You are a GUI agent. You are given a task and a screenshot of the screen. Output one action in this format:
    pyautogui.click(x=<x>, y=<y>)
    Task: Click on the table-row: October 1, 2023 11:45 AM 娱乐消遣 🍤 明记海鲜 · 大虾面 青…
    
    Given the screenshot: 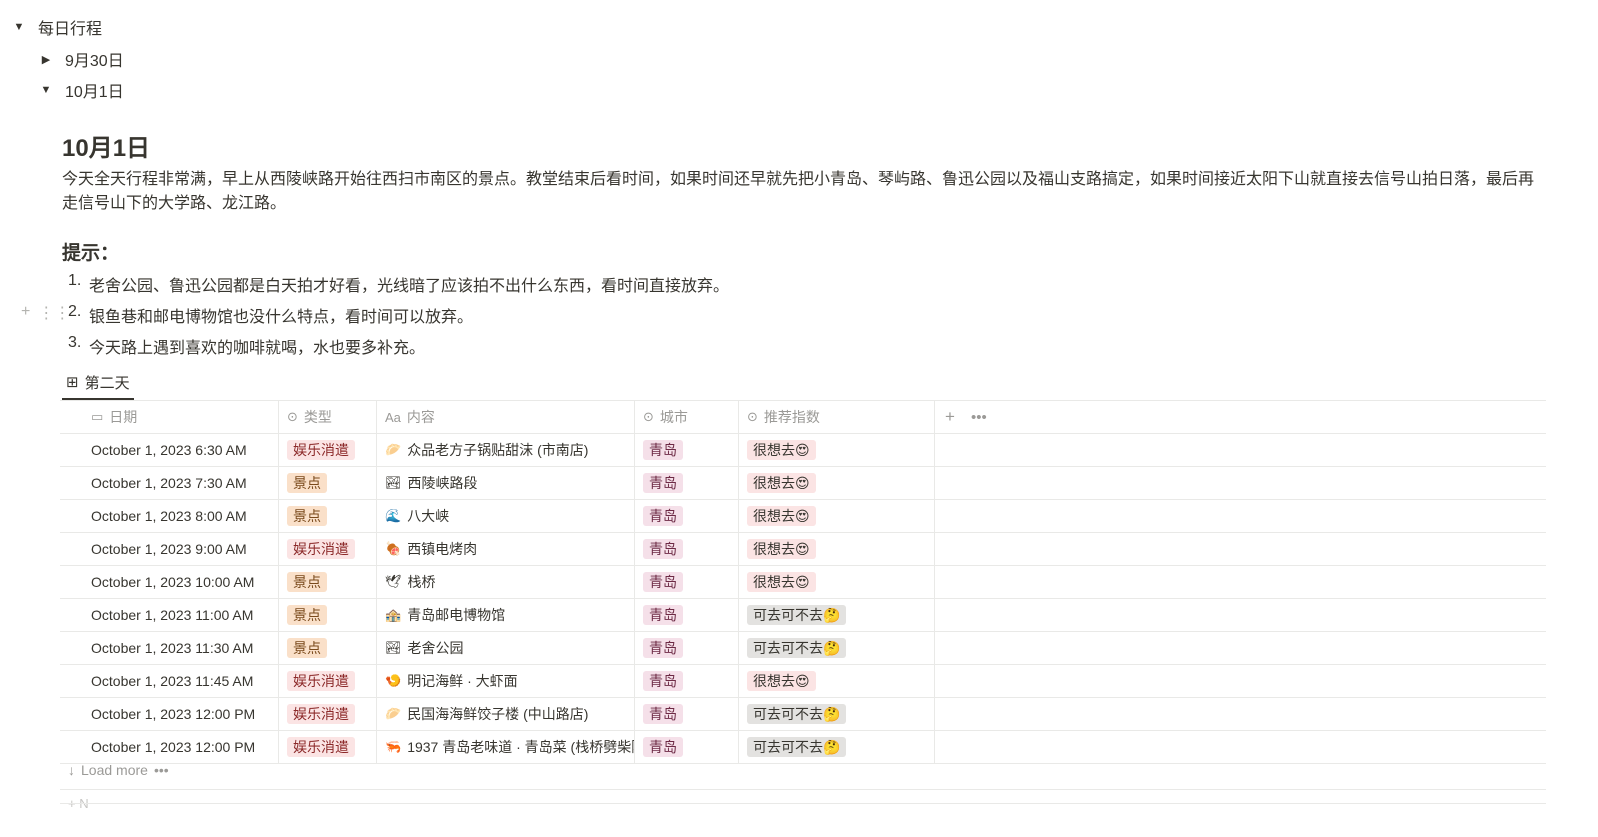 What is the action you would take?
    pyautogui.click(x=803, y=681)
    